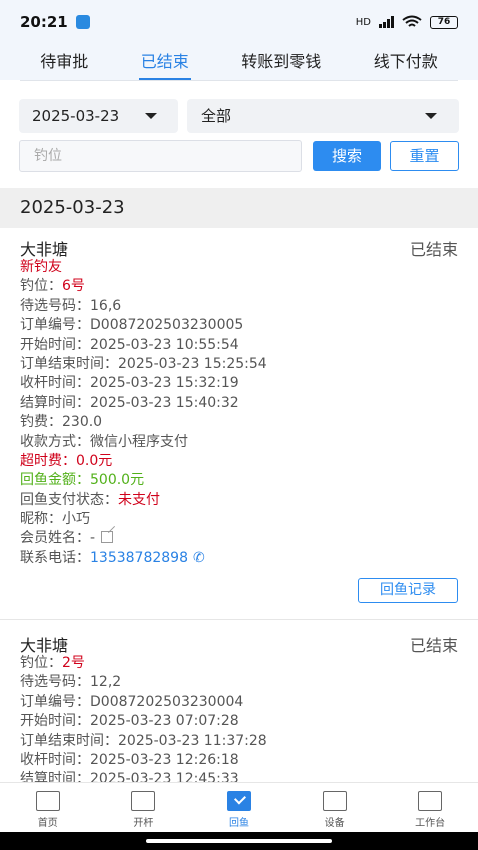 This screenshot has width=478, height=850. I want to click on date-group-header: 2025-03-23, so click(239, 208).